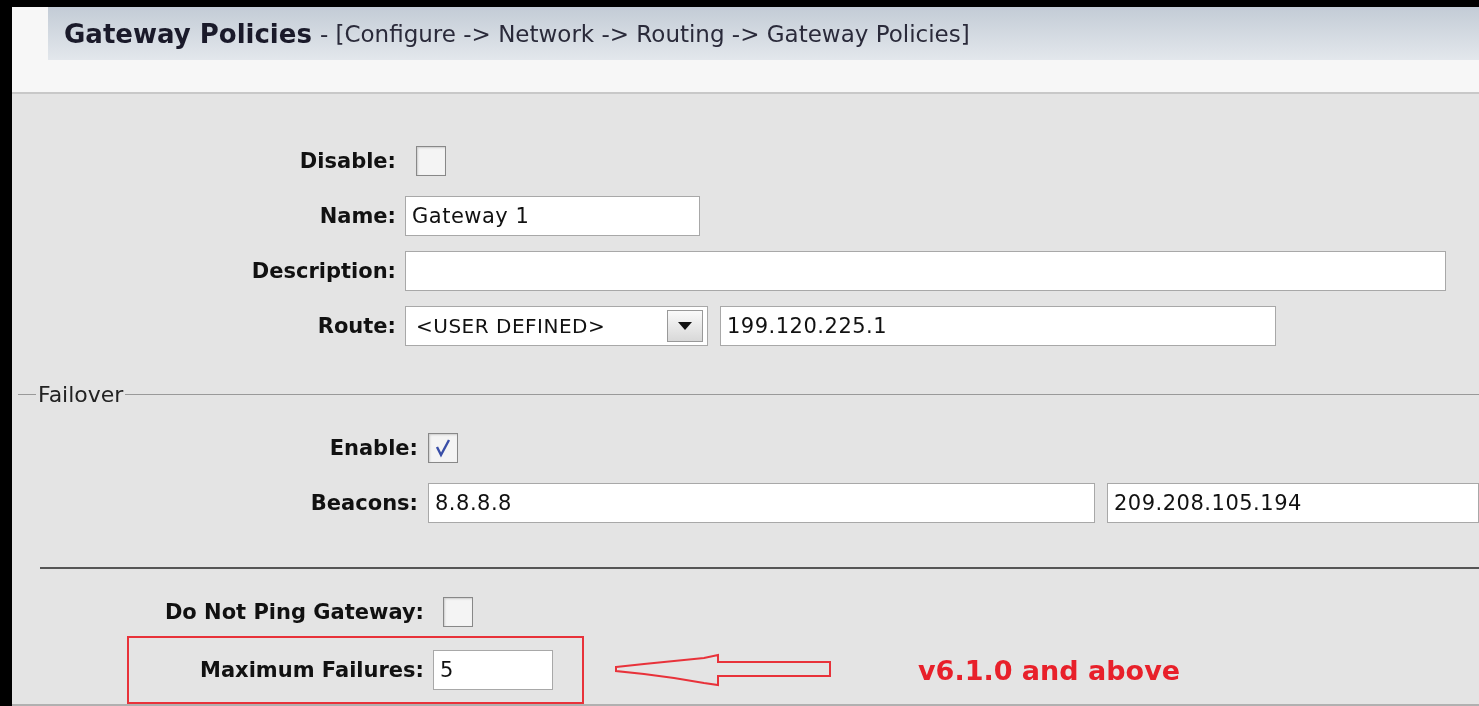 This screenshot has width=1479, height=706. What do you see at coordinates (925, 271) in the screenshot?
I see `text-field` at bounding box center [925, 271].